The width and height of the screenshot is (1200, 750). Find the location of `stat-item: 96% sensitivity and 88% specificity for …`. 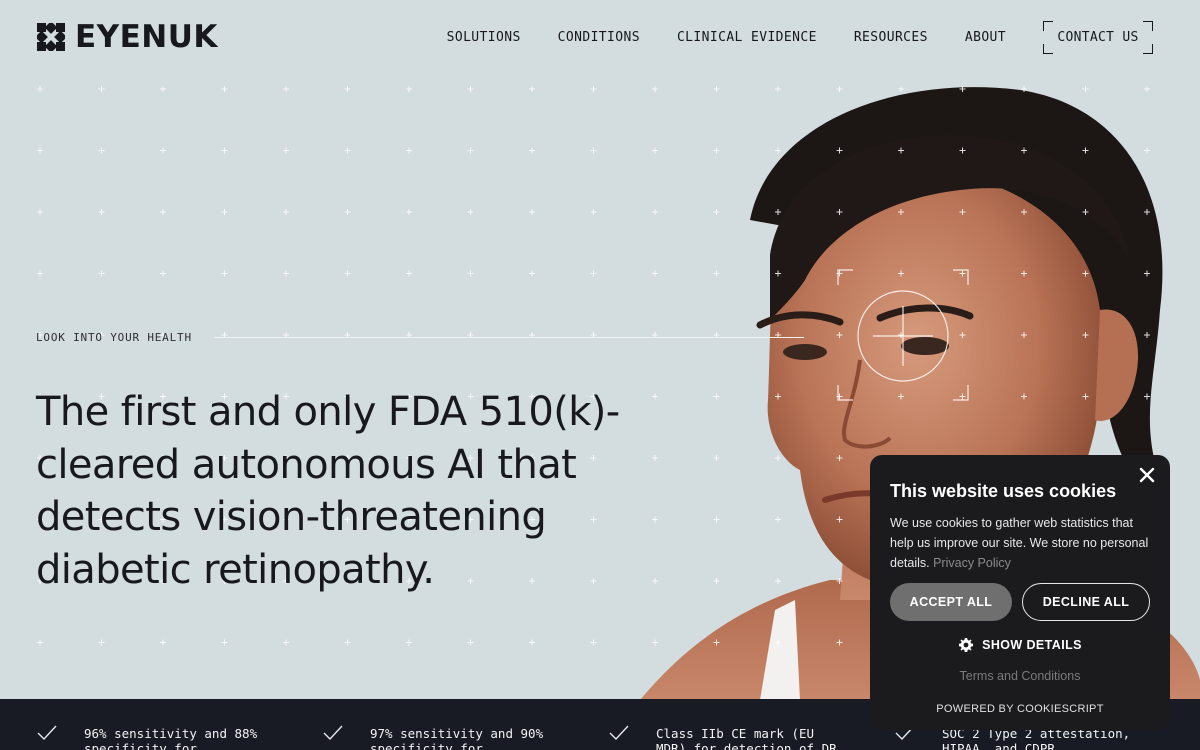

stat-item: 96% sensitivity and 88% specificity for … is located at coordinates (143, 724).